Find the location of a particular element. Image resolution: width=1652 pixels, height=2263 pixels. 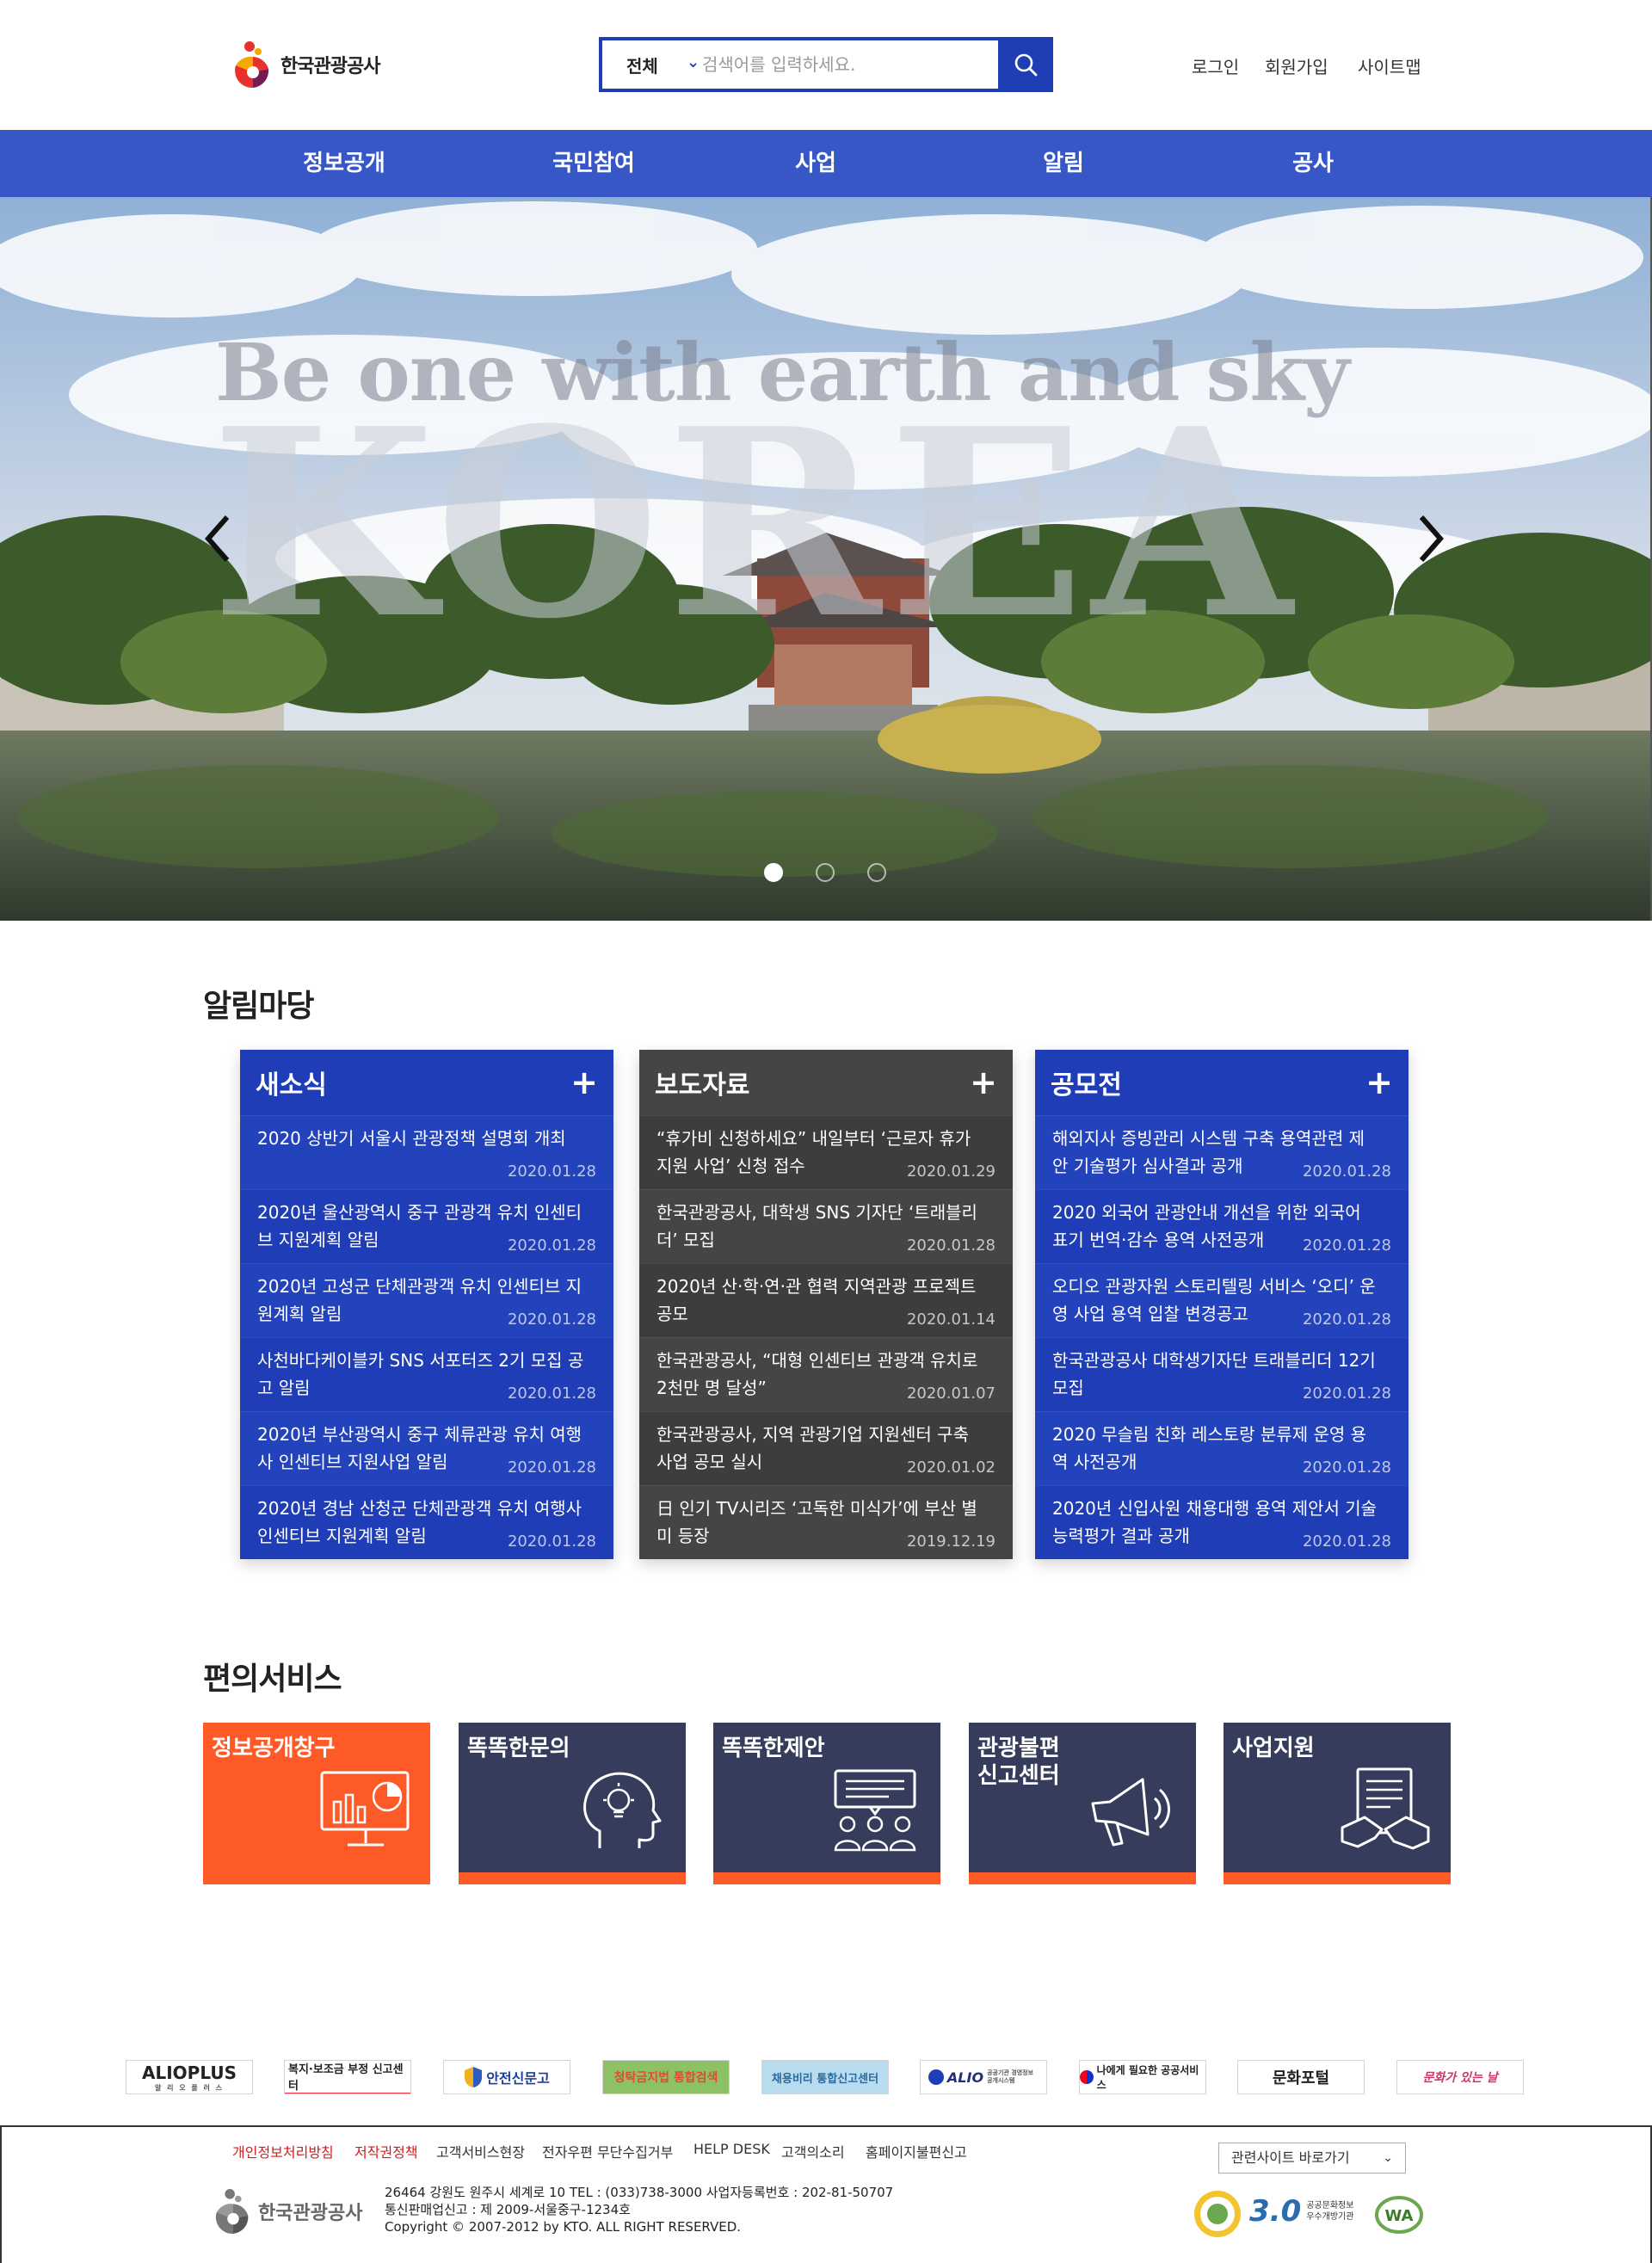

gov30-mark: 3.0 is located at coordinates (1275, 2212).